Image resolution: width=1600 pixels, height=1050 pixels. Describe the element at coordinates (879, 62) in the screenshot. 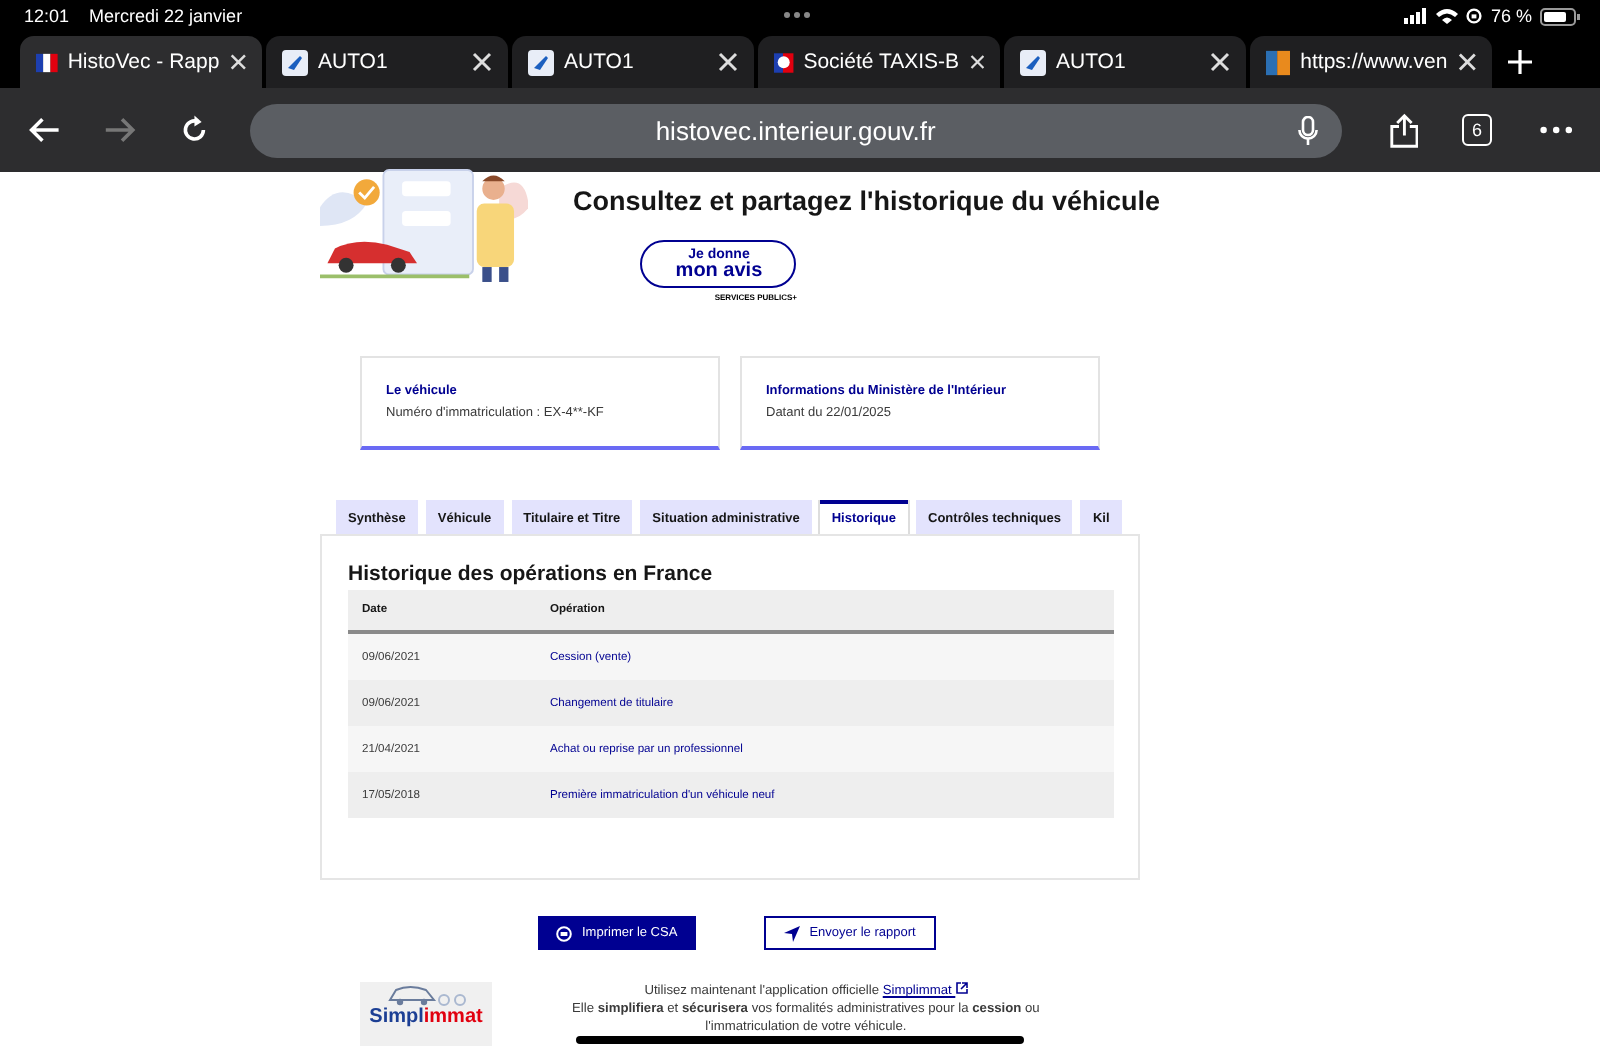

I see `browser-tab: Société TAXIS-B` at that location.